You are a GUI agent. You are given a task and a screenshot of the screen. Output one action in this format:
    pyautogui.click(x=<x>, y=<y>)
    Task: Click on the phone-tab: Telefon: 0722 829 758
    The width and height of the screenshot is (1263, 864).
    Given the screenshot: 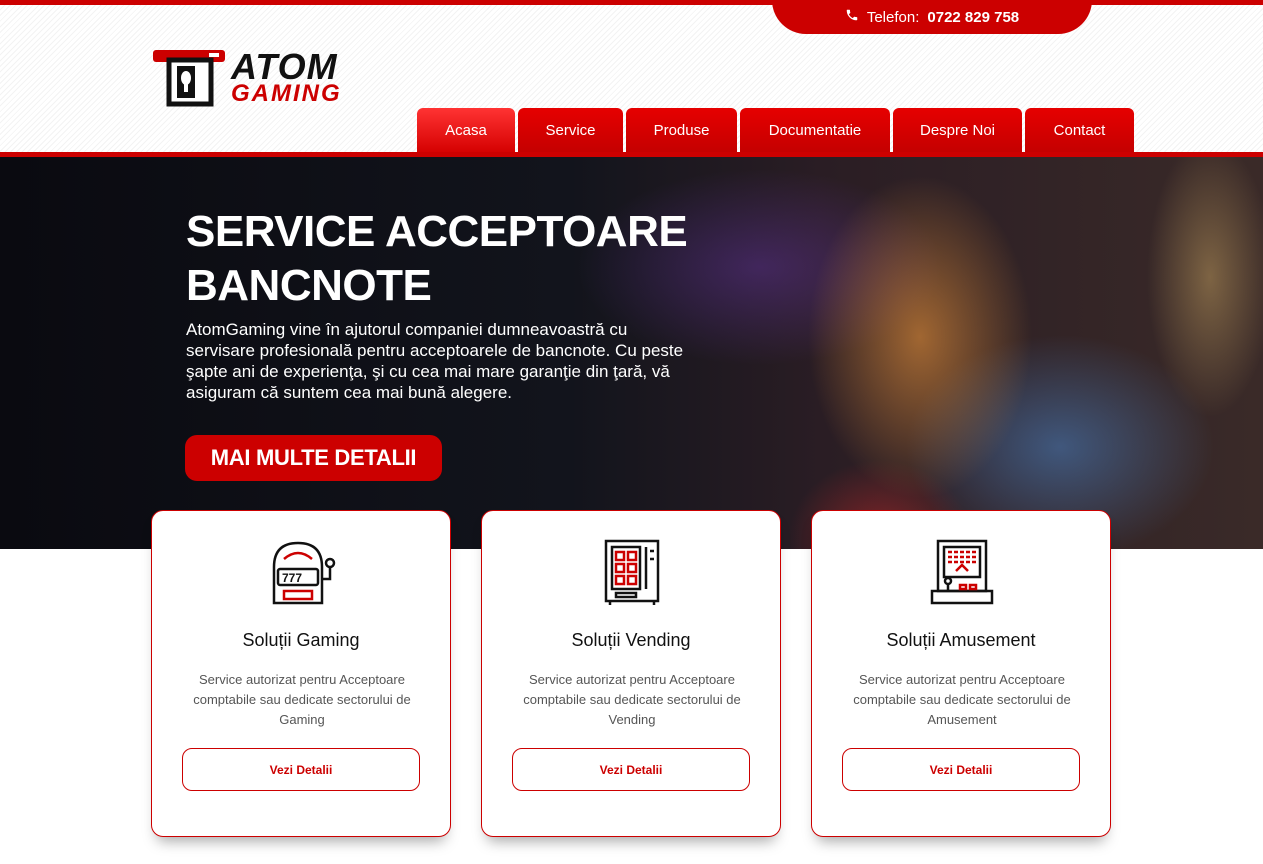 What is the action you would take?
    pyautogui.click(x=932, y=17)
    